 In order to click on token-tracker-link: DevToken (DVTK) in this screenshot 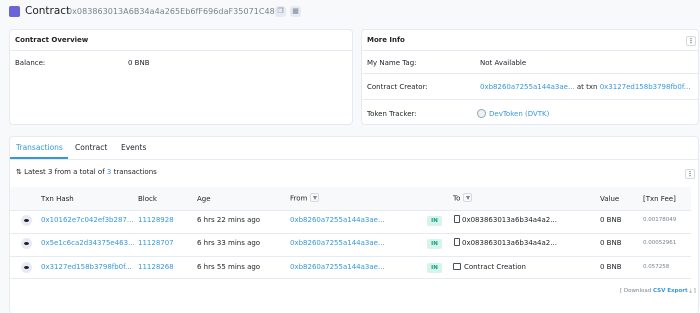, I will do `click(519, 114)`.